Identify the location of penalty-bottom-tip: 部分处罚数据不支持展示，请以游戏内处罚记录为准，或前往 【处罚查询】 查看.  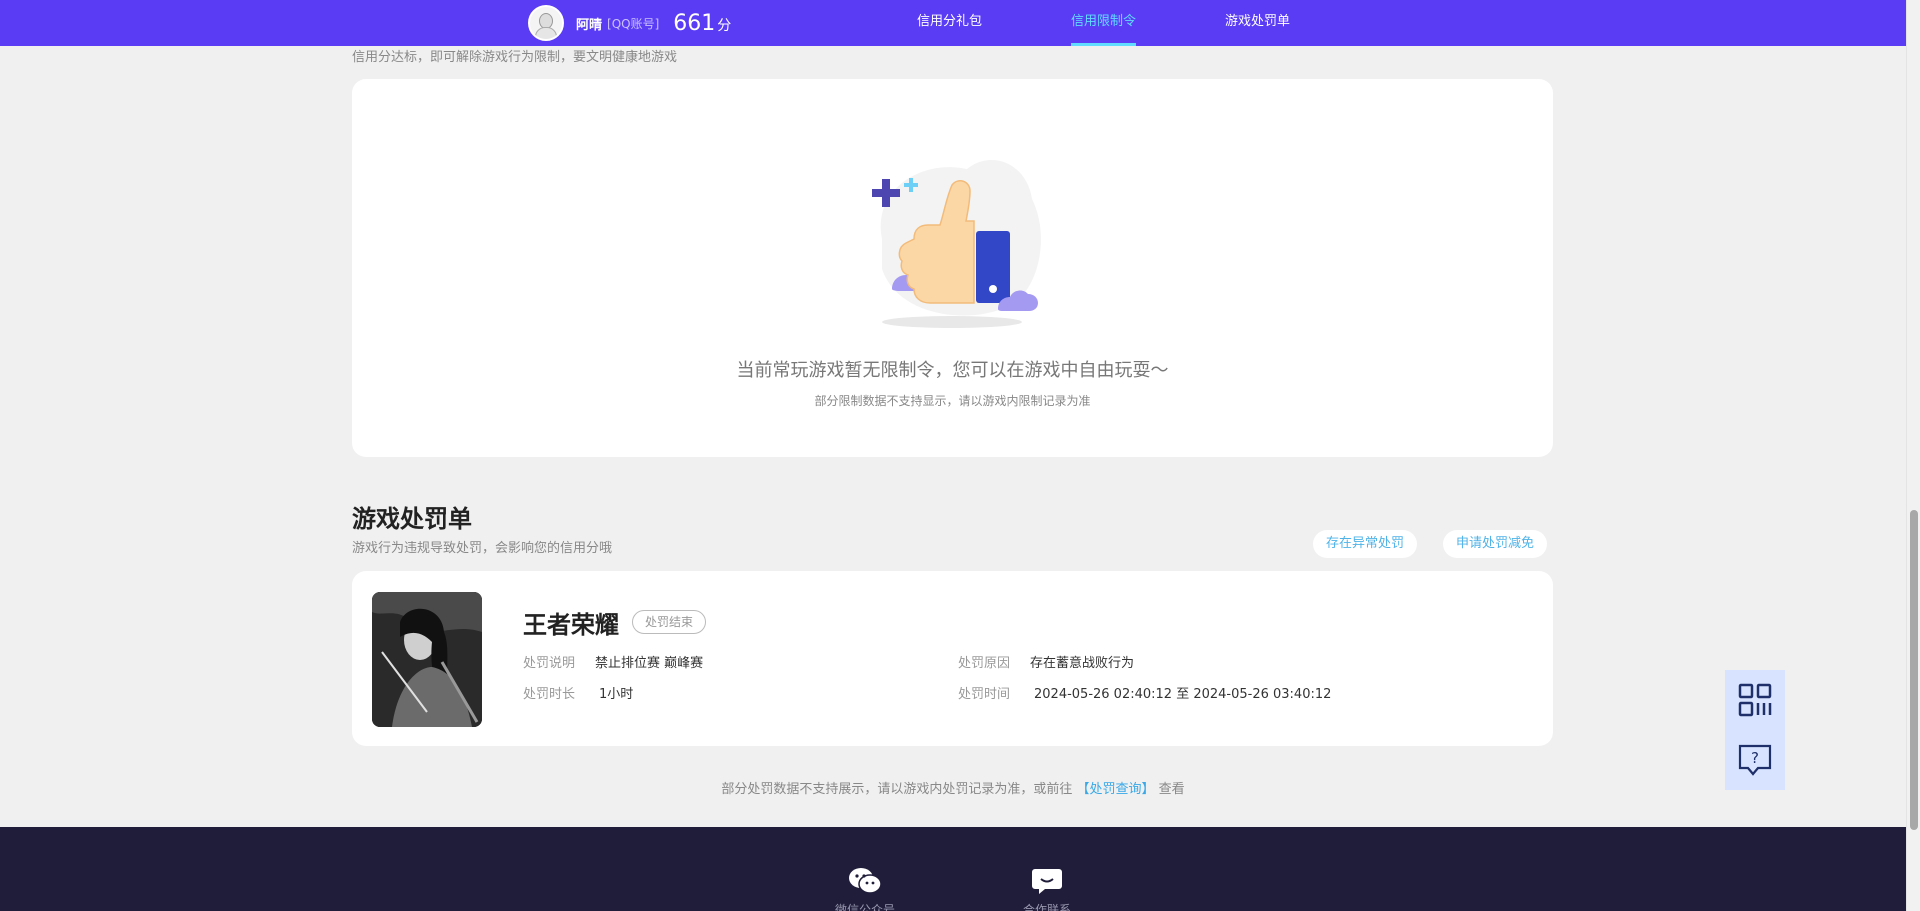
(953, 787).